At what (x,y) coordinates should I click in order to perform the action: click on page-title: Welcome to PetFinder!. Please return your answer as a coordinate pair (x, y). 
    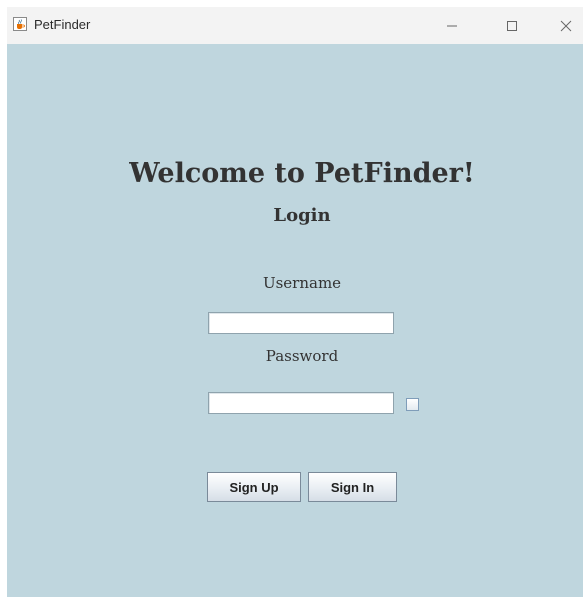
    Looking at the image, I should click on (302, 173).